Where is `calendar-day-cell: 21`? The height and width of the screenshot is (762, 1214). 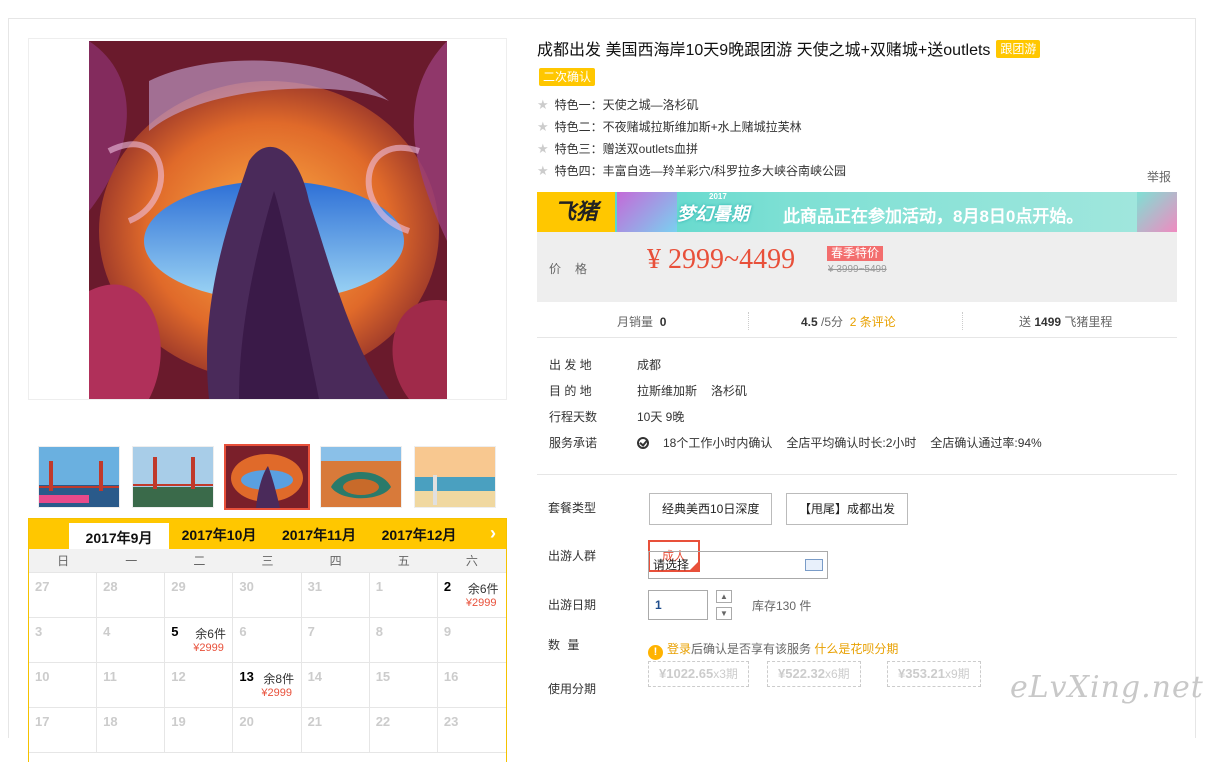
calendar-day-cell: 21 is located at coordinates (335, 730).